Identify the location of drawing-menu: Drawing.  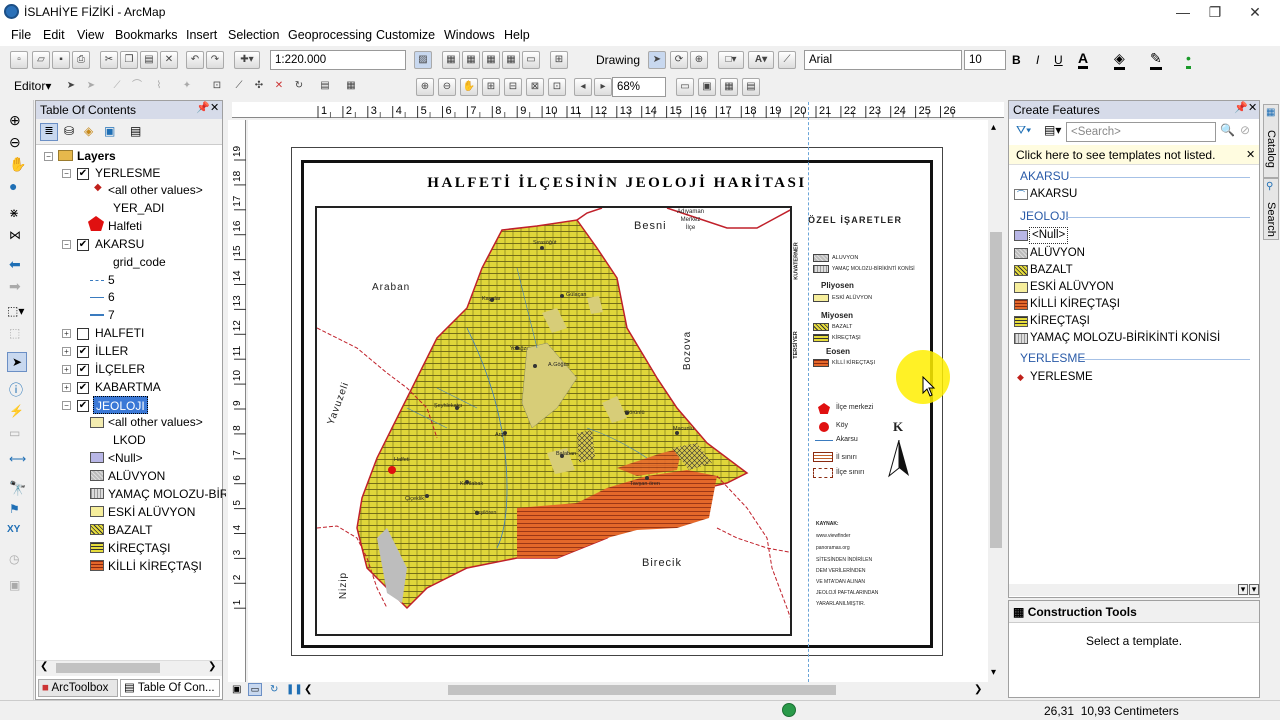
(618, 60).